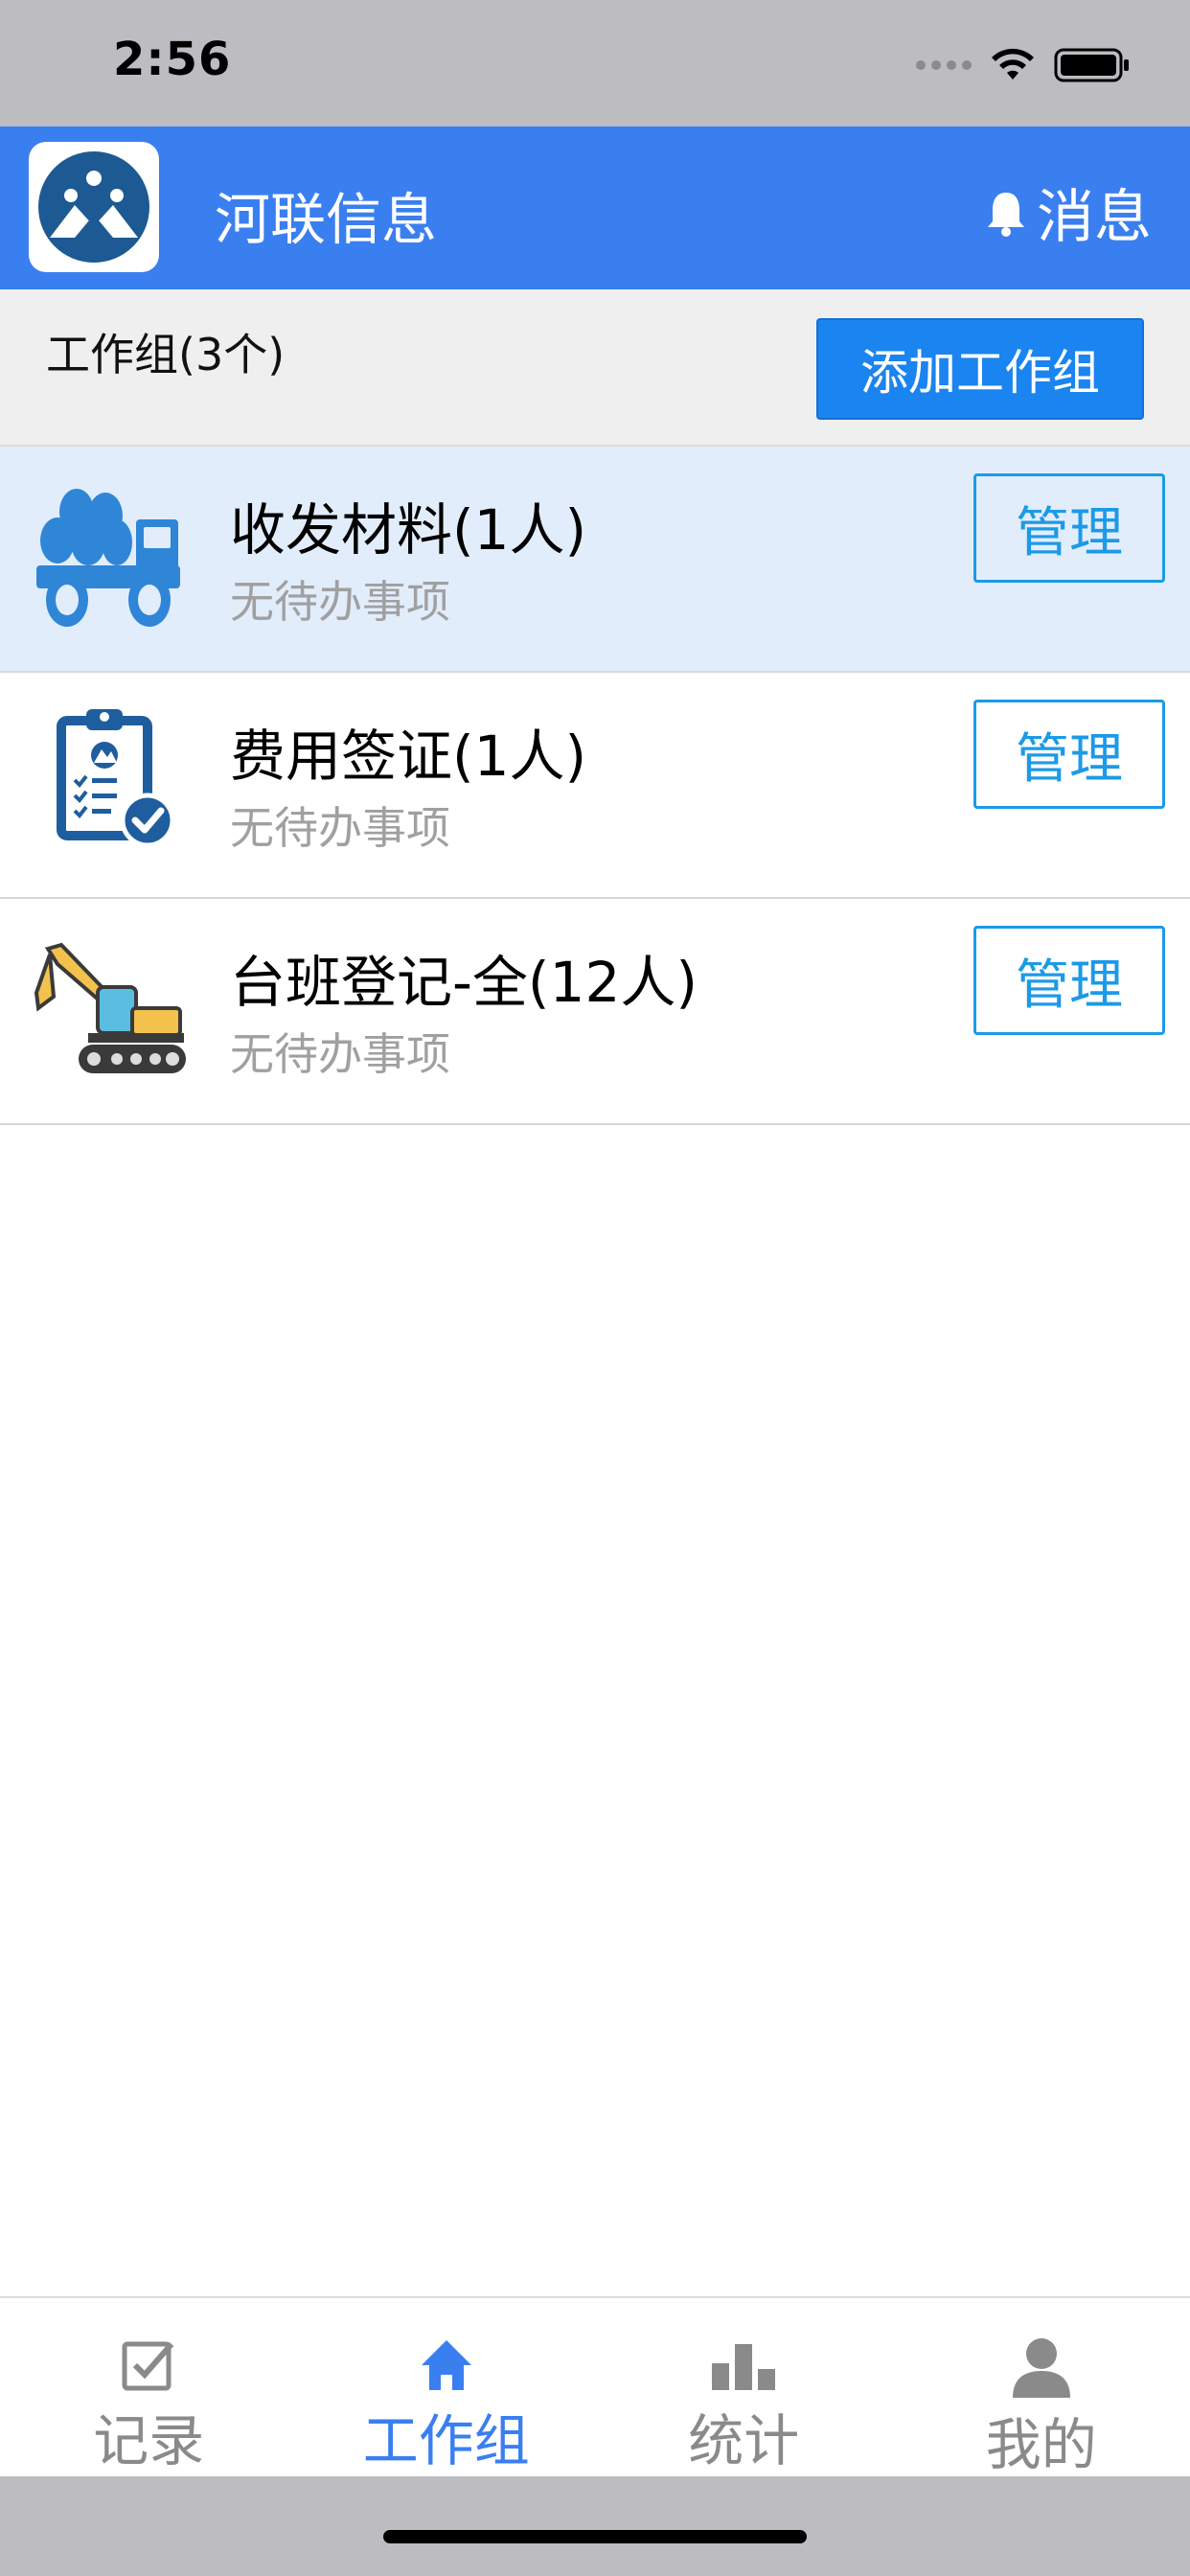 The height and width of the screenshot is (2576, 1190). I want to click on tab-stats: 统计, so click(744, 2387).